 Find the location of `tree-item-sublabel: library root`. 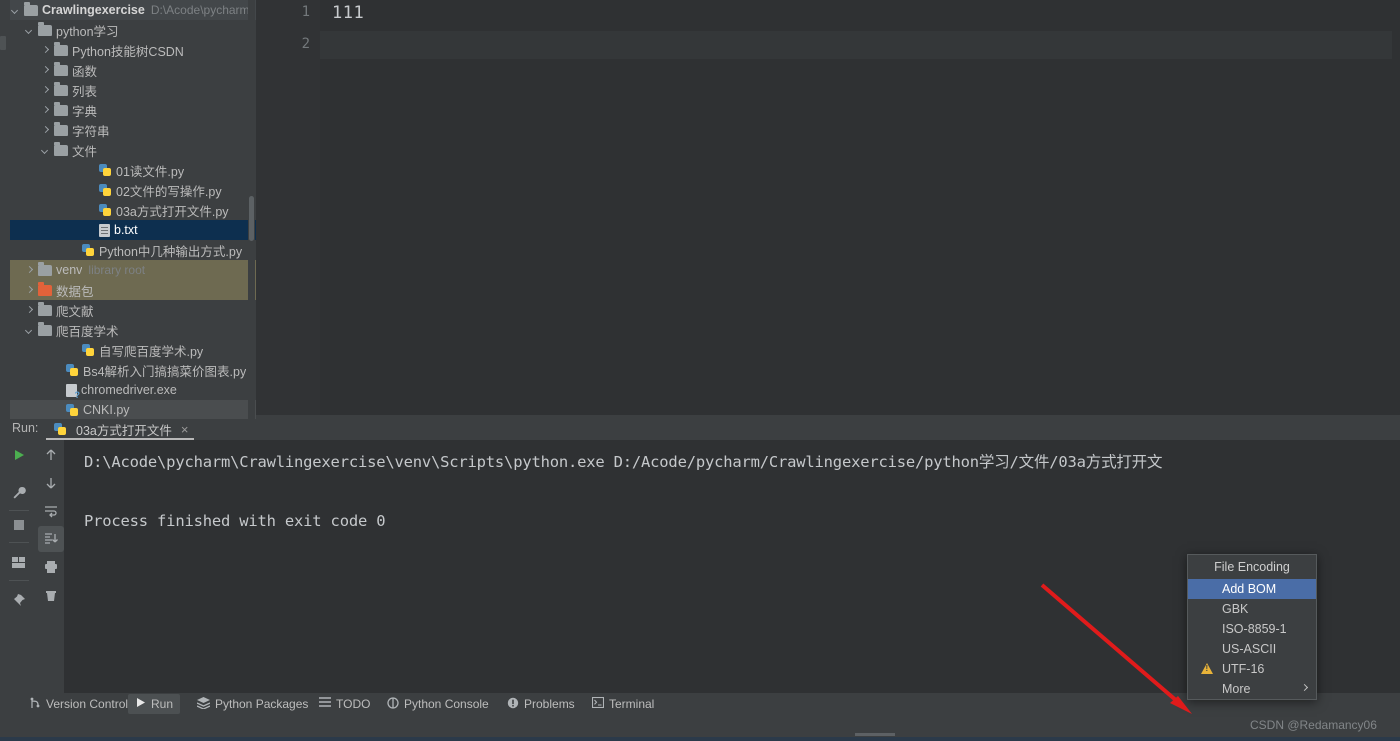

tree-item-sublabel: library root is located at coordinates (117, 270).